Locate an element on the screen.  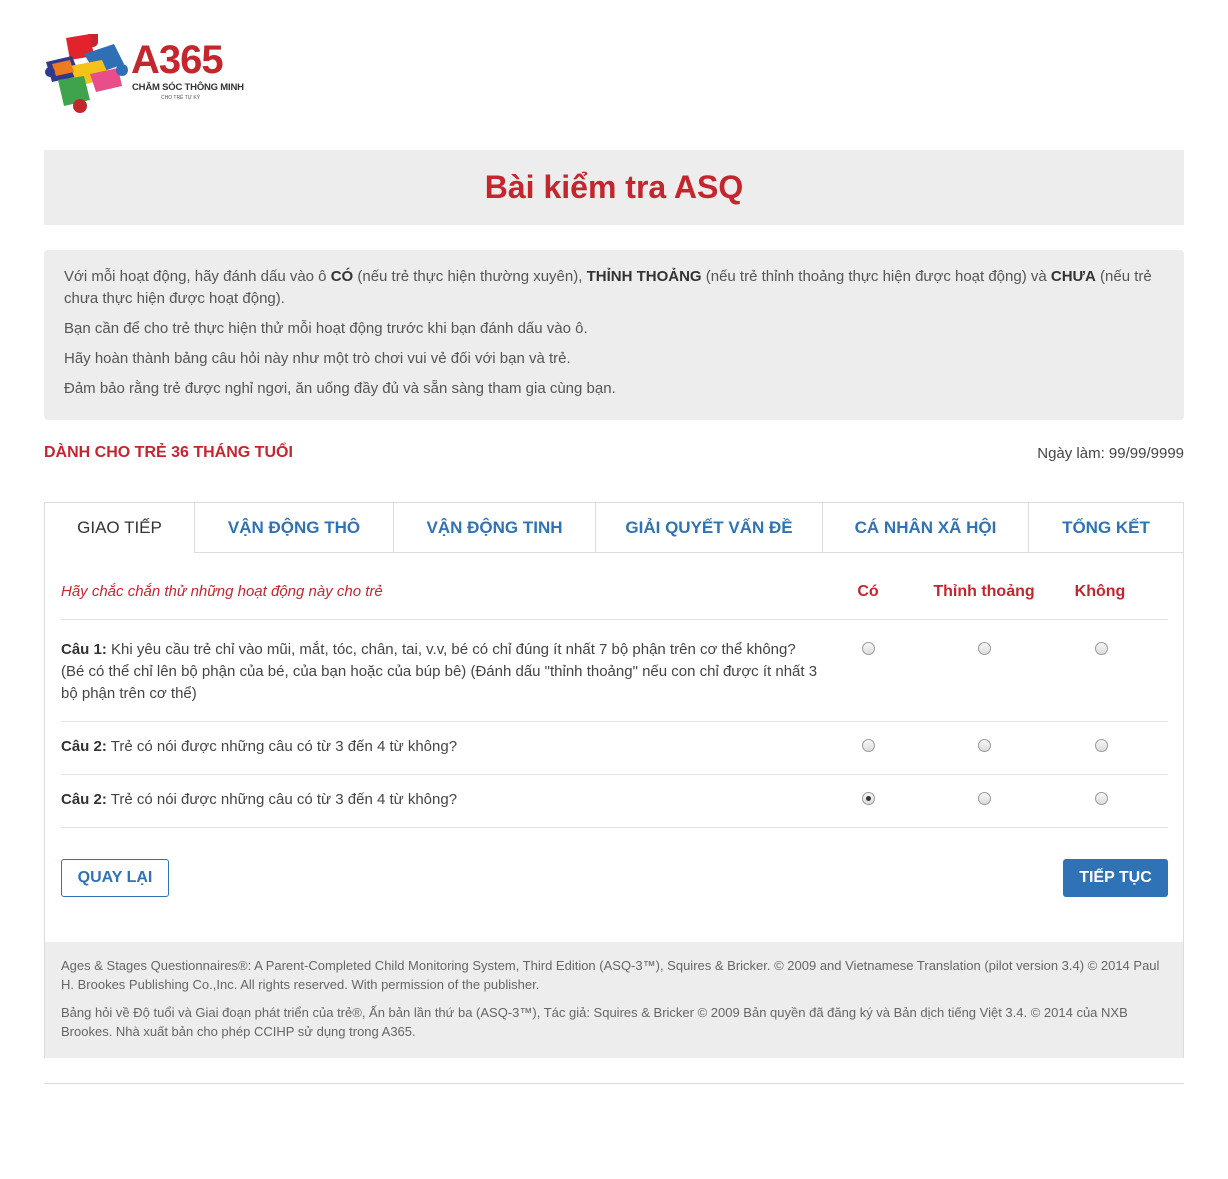
tab-van-dong-tinh: VẬN ĐỘNG TINH is located at coordinates (495, 528).